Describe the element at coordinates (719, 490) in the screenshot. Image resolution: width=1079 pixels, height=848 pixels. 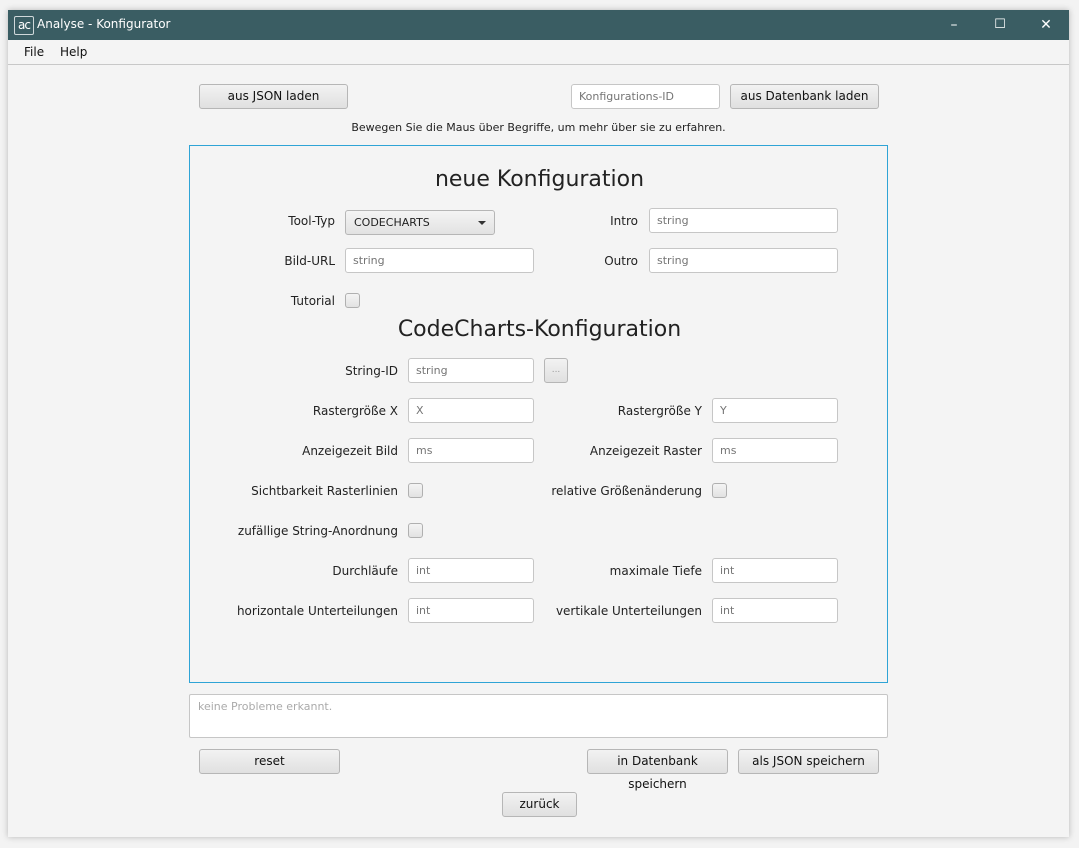
I see `relative-resize-checkbox` at that location.